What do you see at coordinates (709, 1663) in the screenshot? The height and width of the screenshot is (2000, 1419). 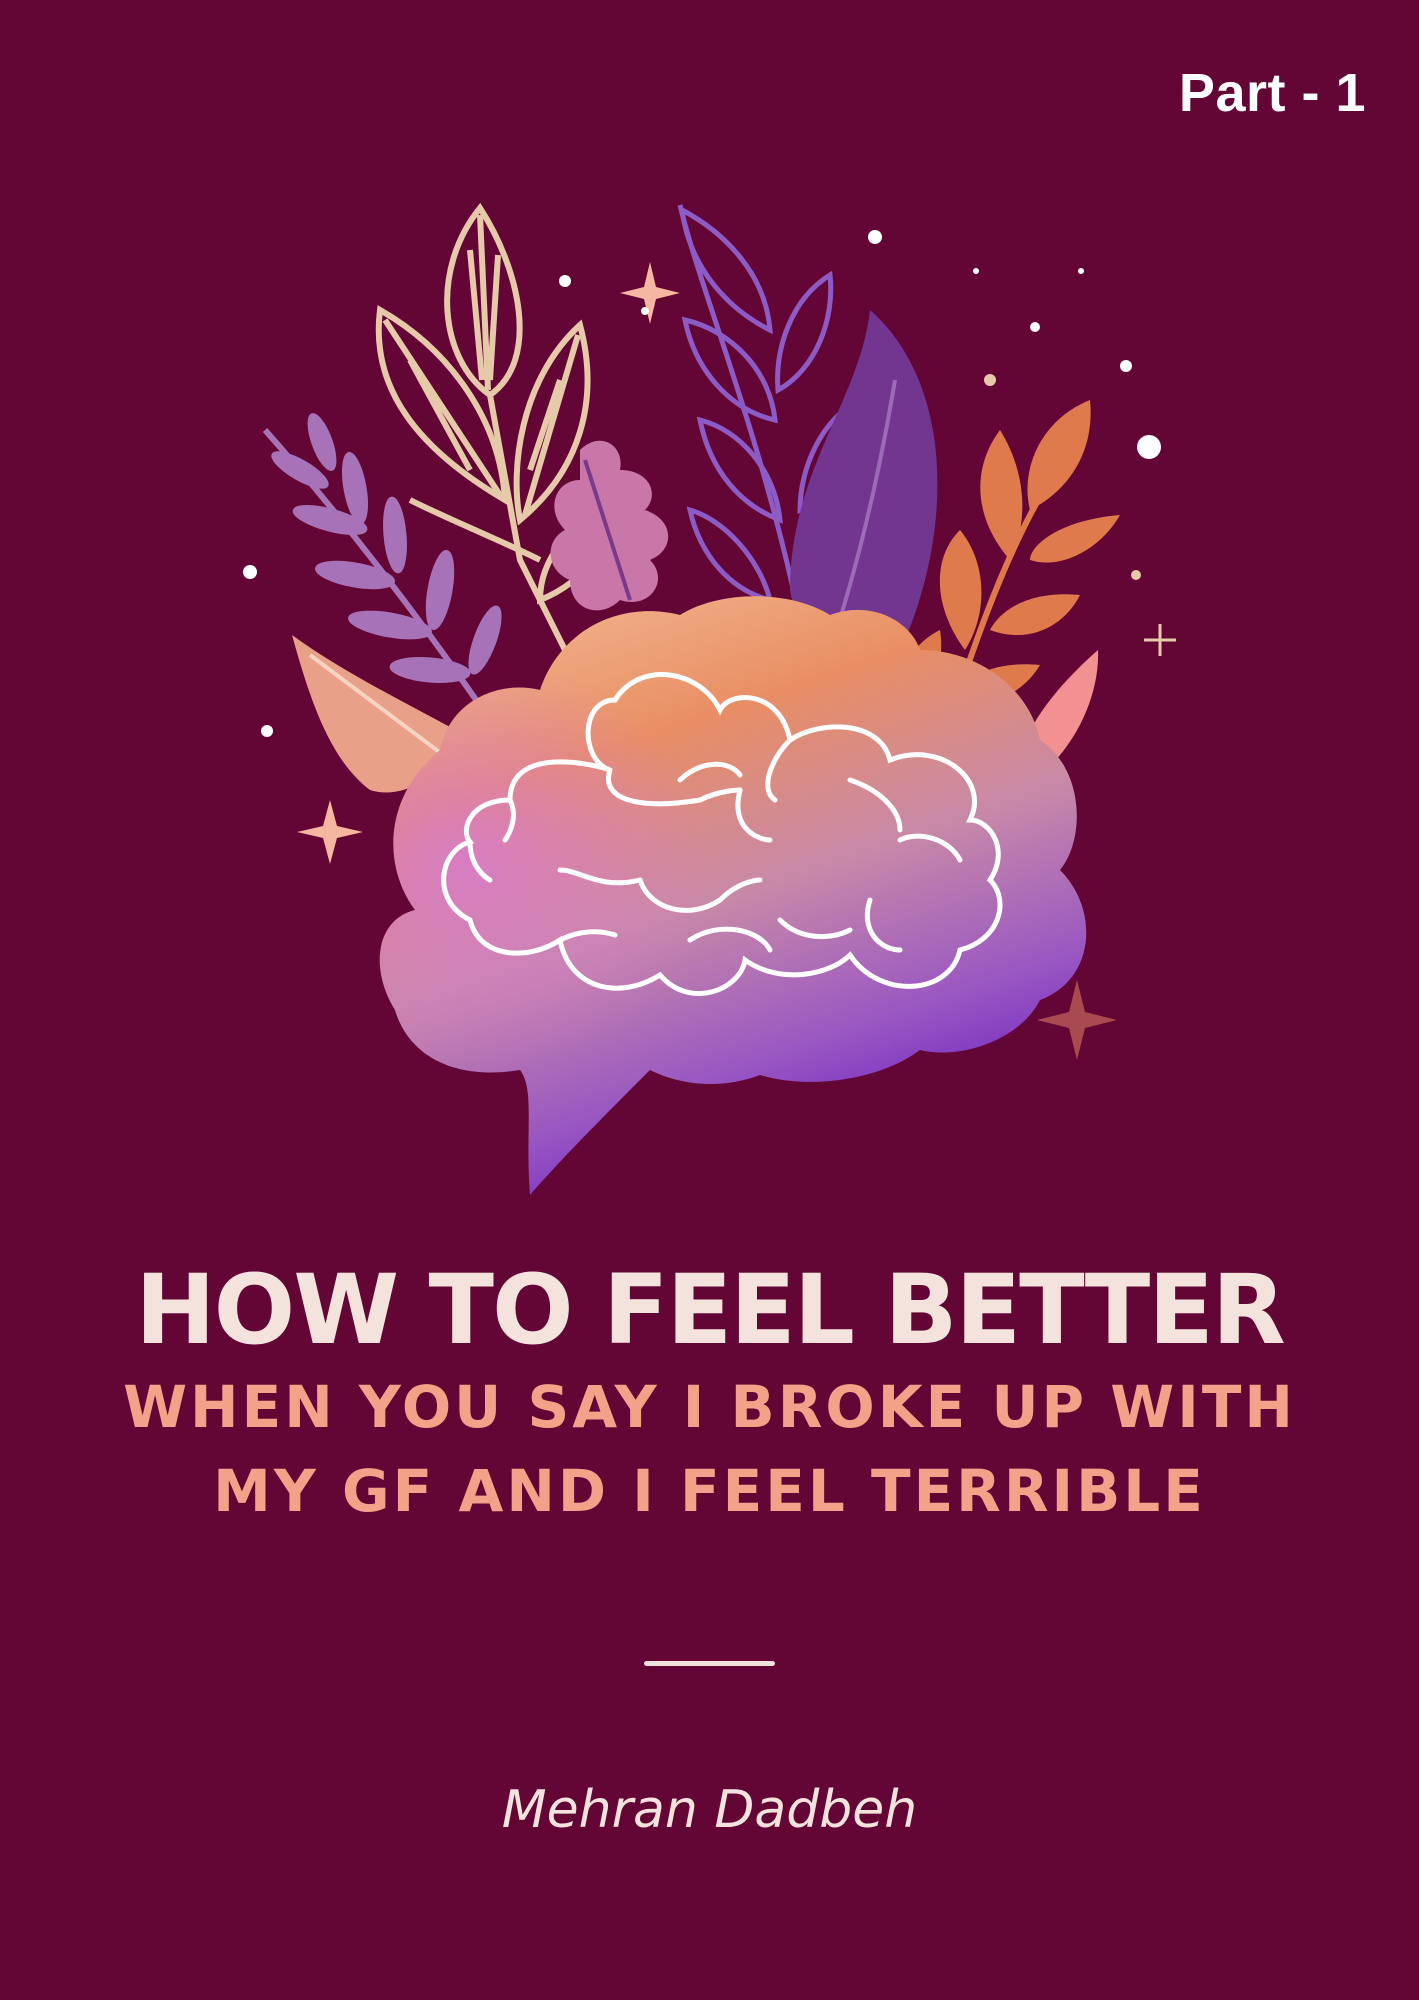 I see `divider` at bounding box center [709, 1663].